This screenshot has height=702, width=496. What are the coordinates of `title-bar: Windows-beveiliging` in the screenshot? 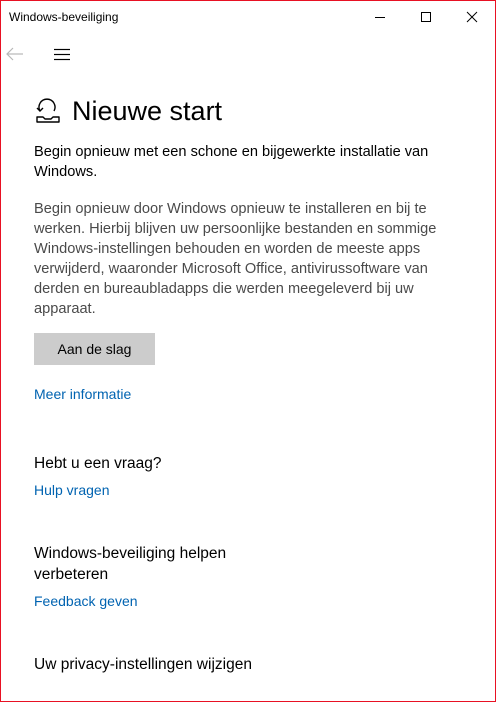 It's located at (248, 17).